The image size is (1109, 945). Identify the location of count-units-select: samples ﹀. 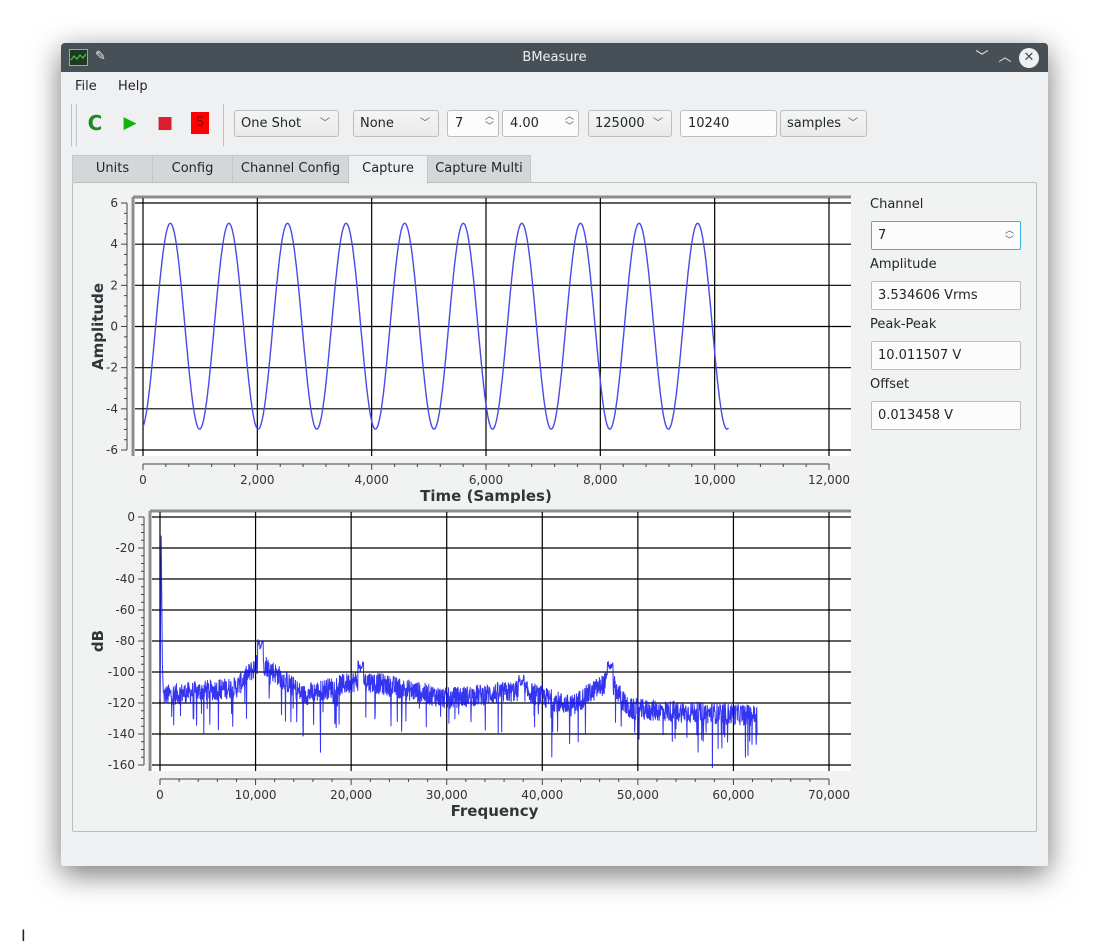
(823, 123).